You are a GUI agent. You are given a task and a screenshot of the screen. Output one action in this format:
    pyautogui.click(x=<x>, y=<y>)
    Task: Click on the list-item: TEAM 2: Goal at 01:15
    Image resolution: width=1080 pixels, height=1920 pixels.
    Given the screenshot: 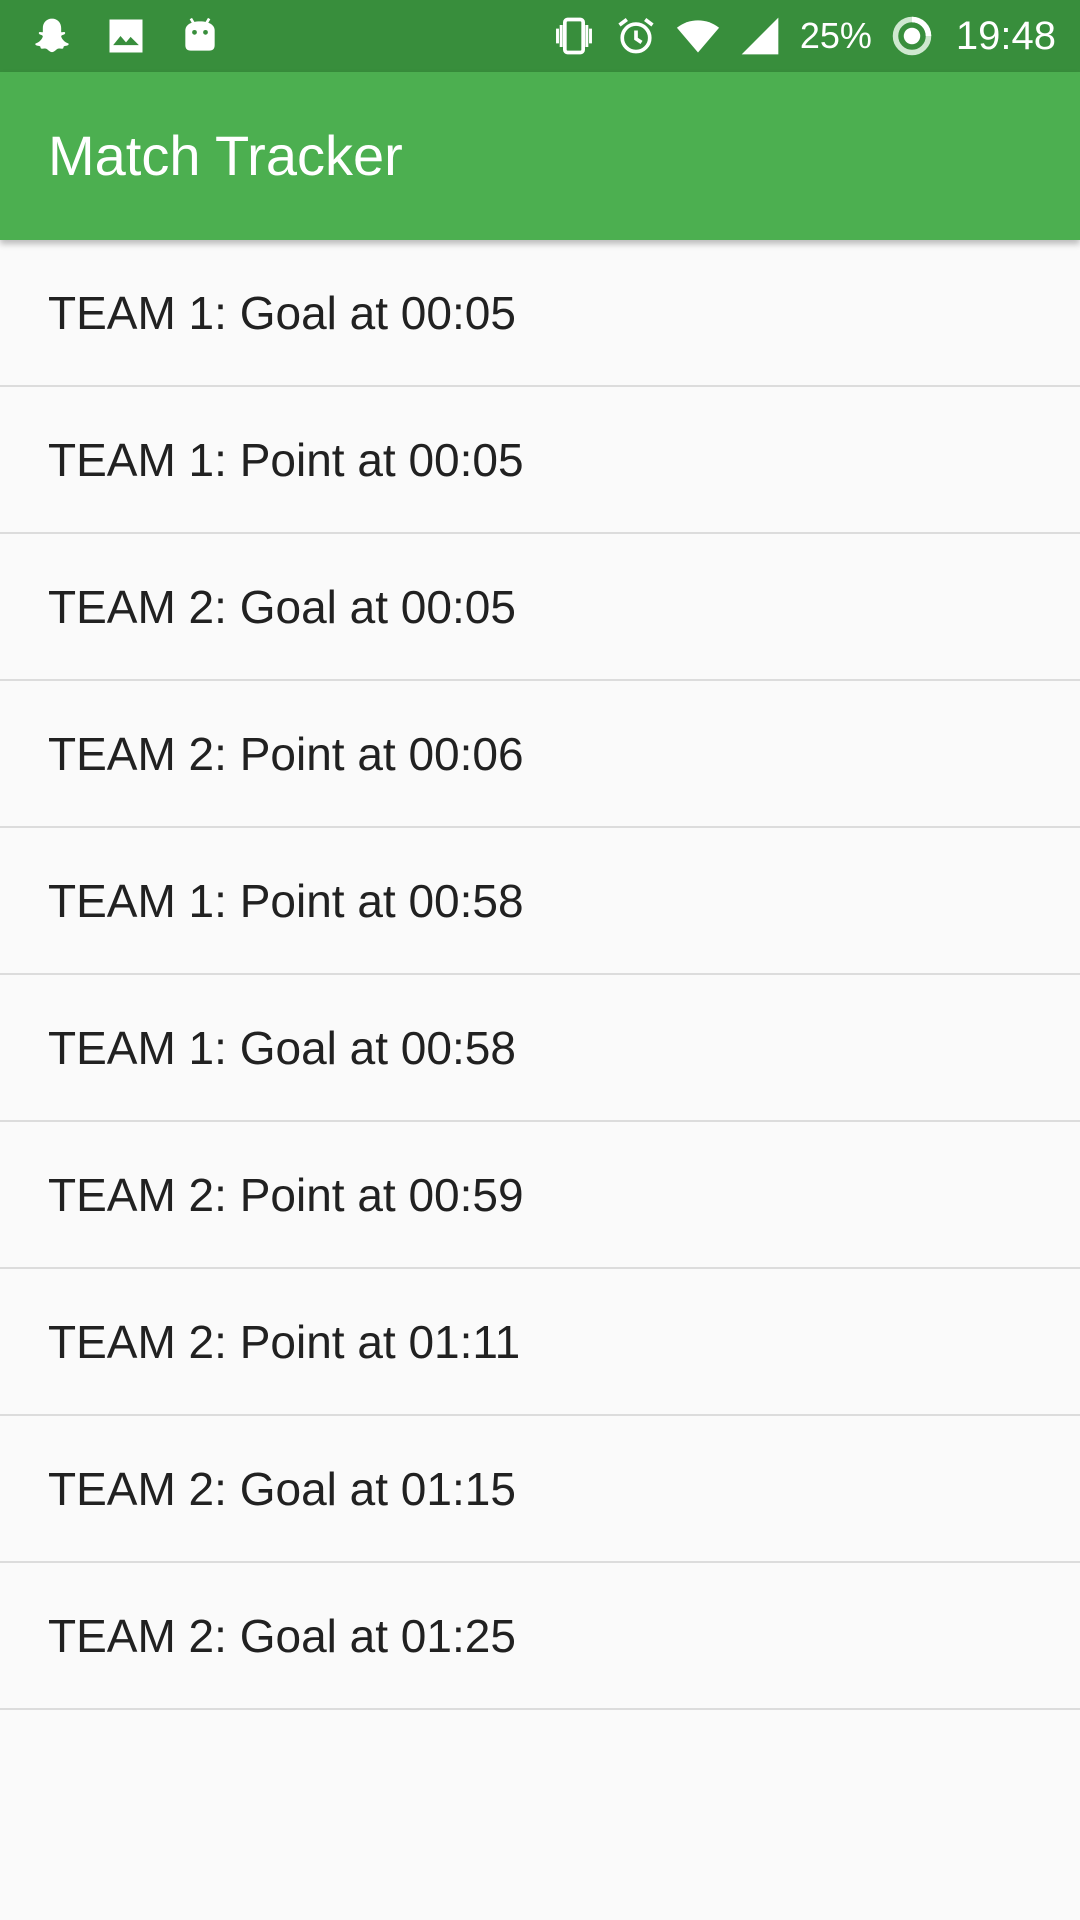 What is the action you would take?
    pyautogui.click(x=540, y=1489)
    